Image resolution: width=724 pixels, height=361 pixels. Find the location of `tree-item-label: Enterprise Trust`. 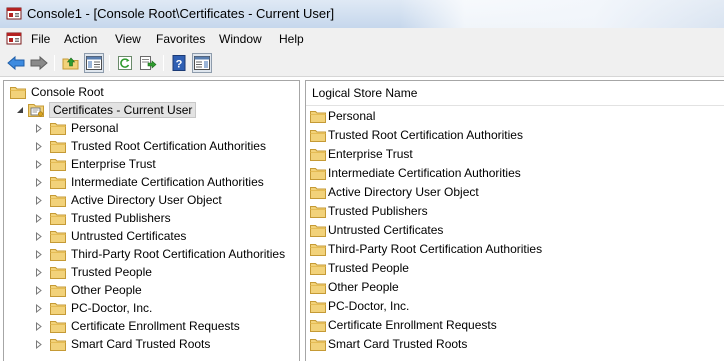

tree-item-label: Enterprise Trust is located at coordinates (113, 164).